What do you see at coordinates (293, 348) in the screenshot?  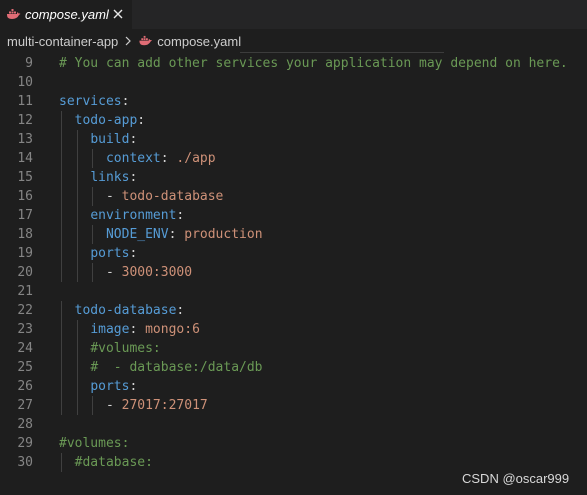 I see `code-line: 24 #volumes:` at bounding box center [293, 348].